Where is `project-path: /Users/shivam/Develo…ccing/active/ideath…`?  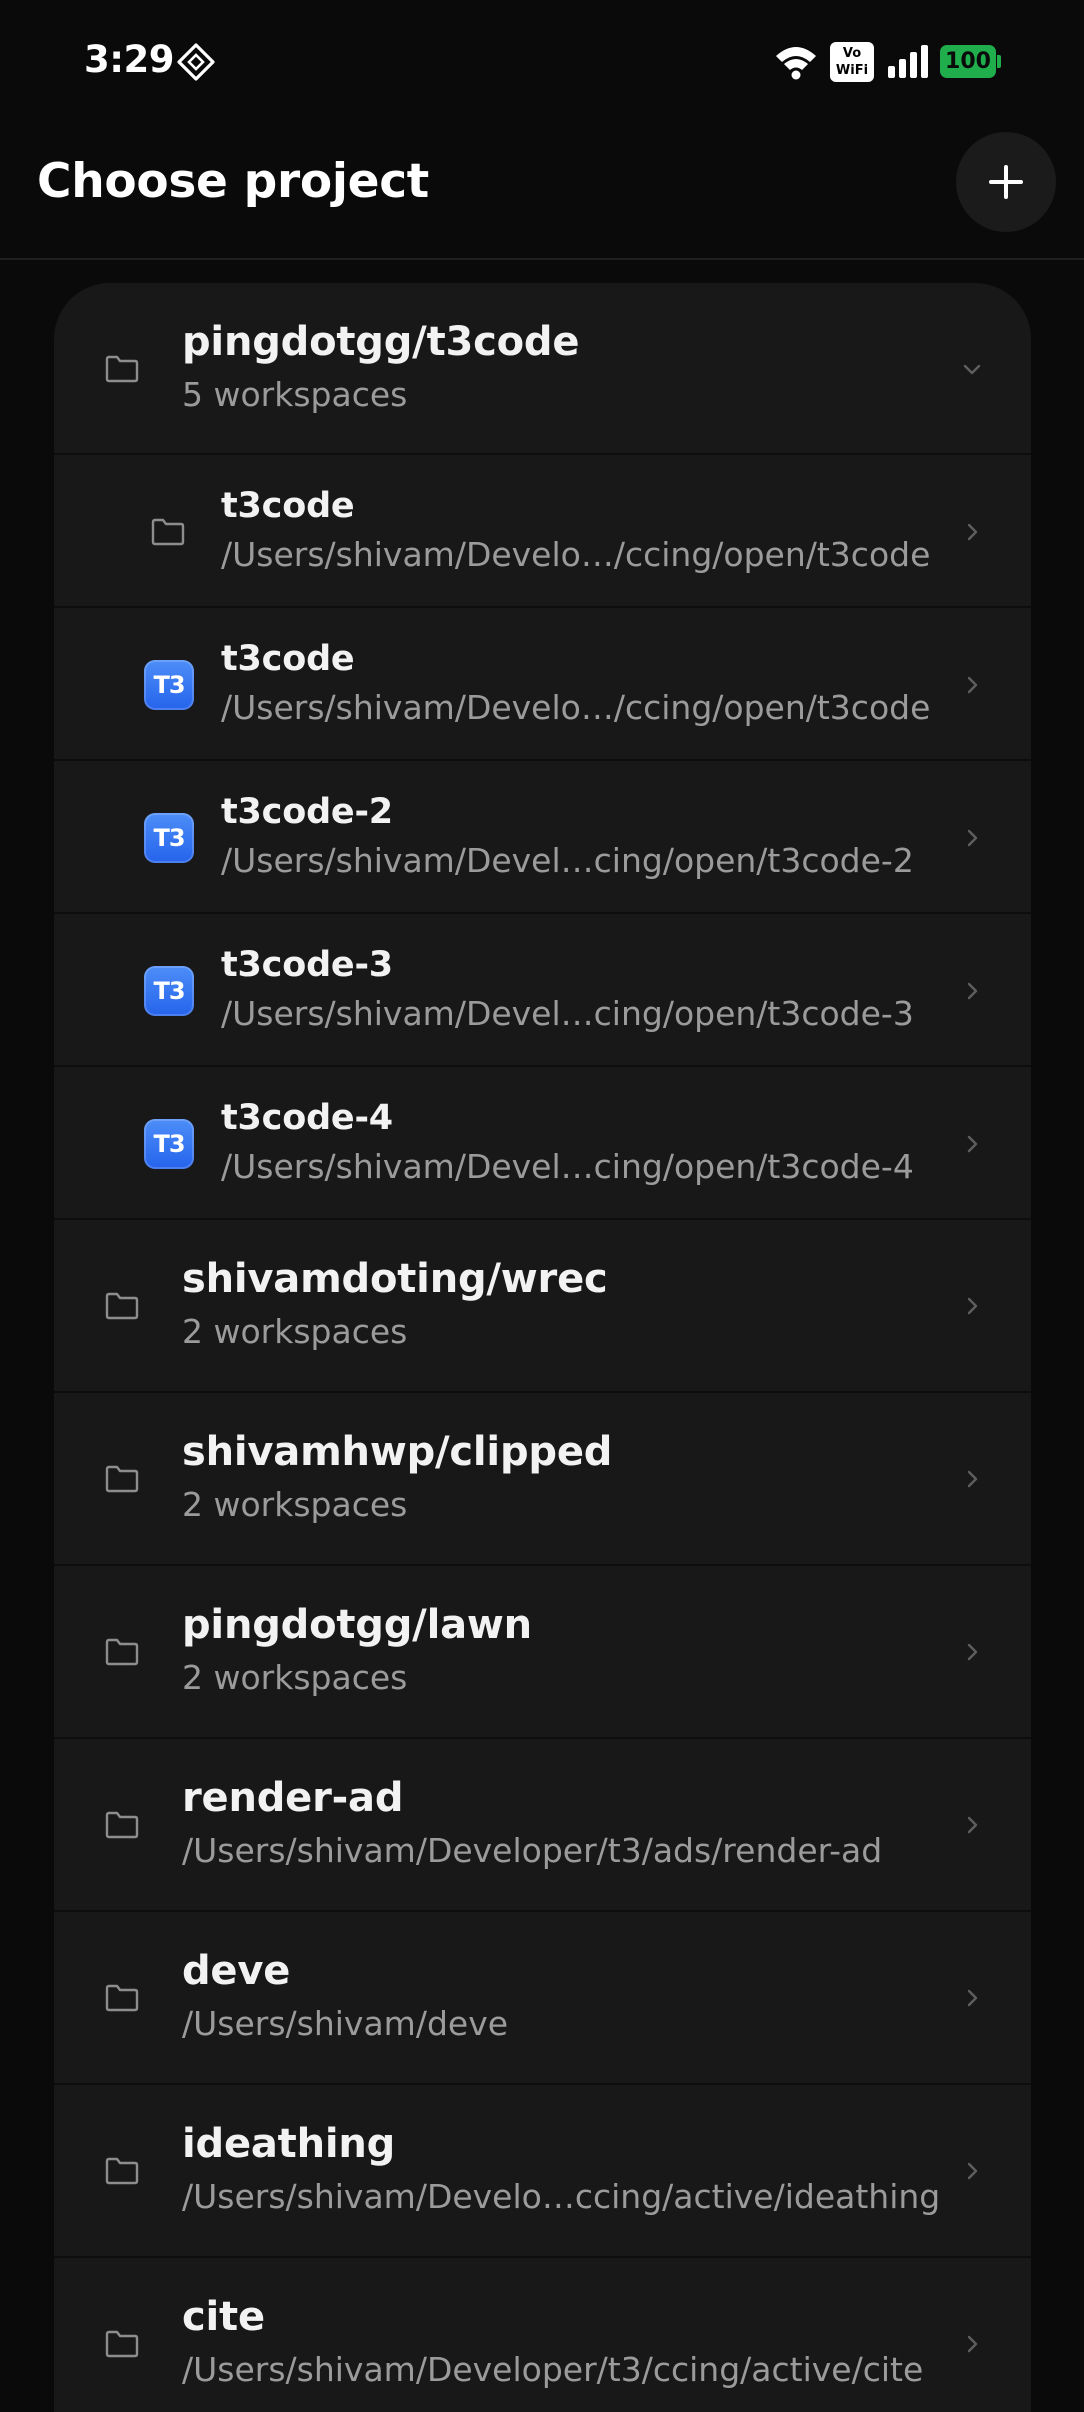
project-path: /Users/shivam/Develo…ccing/active/ideath… is located at coordinates (561, 2196).